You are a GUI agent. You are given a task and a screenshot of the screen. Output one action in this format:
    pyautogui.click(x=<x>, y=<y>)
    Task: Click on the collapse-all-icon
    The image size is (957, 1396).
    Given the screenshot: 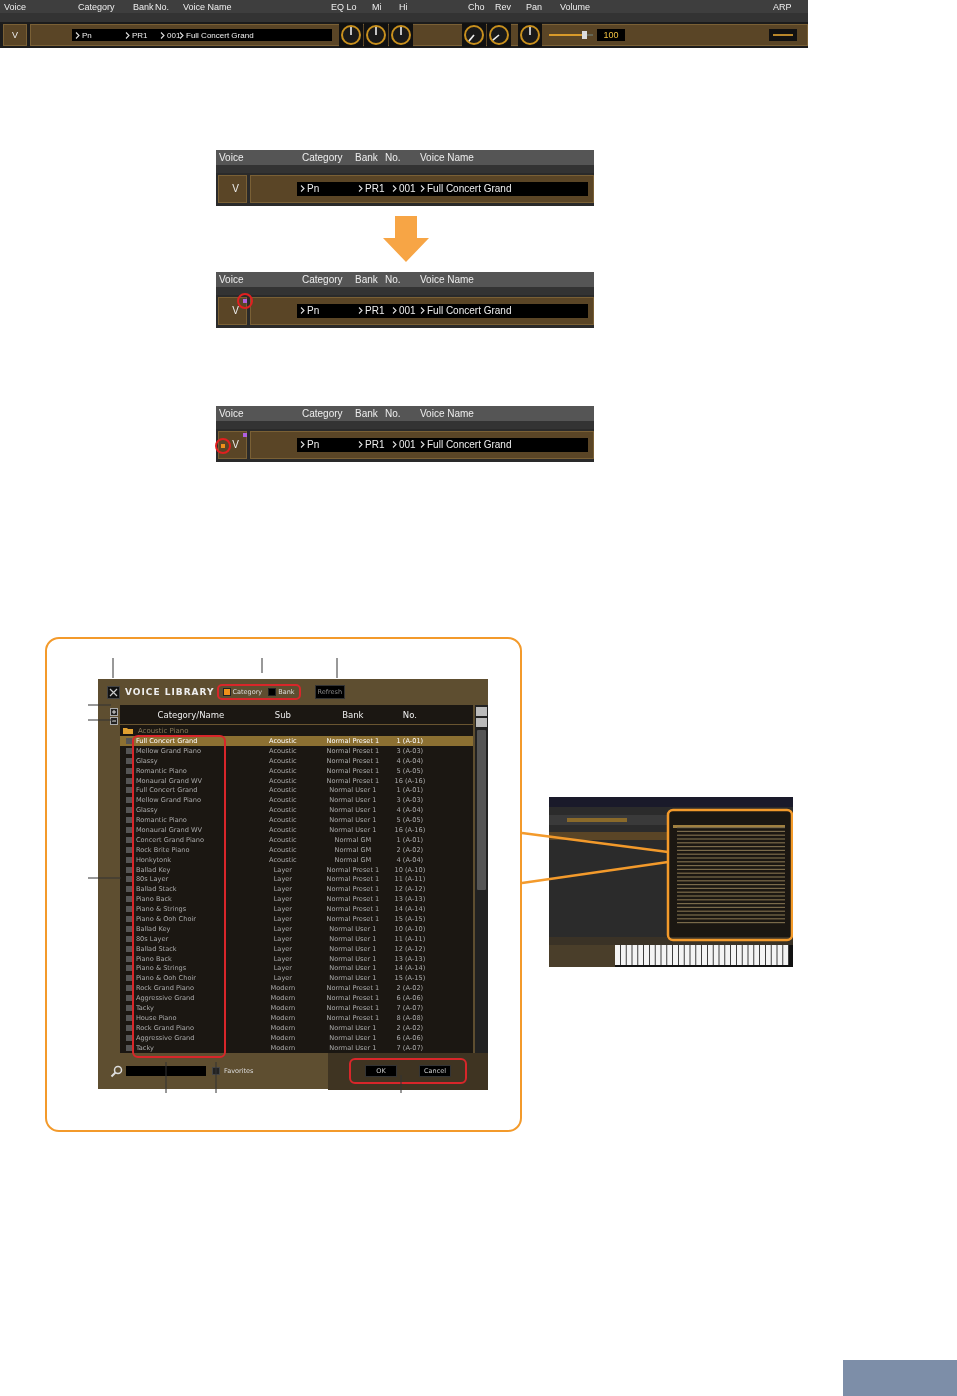 What is the action you would take?
    pyautogui.click(x=114, y=721)
    